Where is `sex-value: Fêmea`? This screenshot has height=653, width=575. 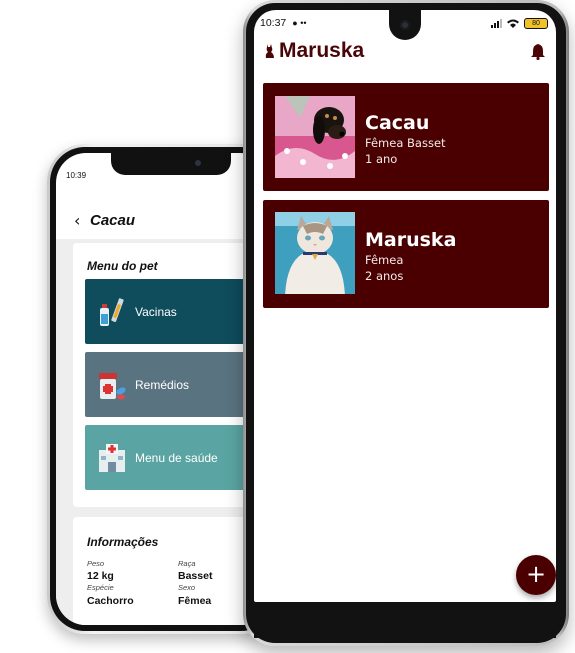 sex-value: Fêmea is located at coordinates (195, 601).